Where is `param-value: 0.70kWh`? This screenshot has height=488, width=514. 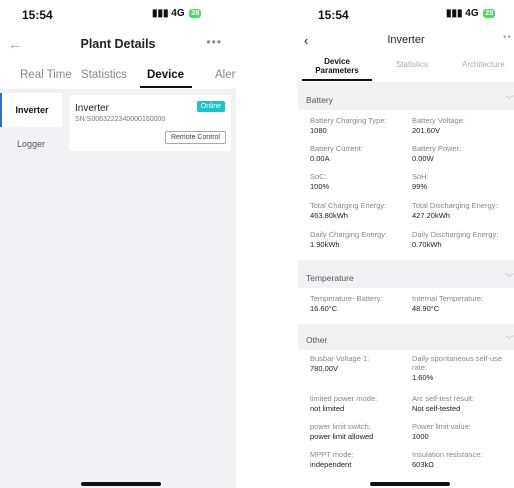
param-value: 0.70kWh is located at coordinates (427, 244).